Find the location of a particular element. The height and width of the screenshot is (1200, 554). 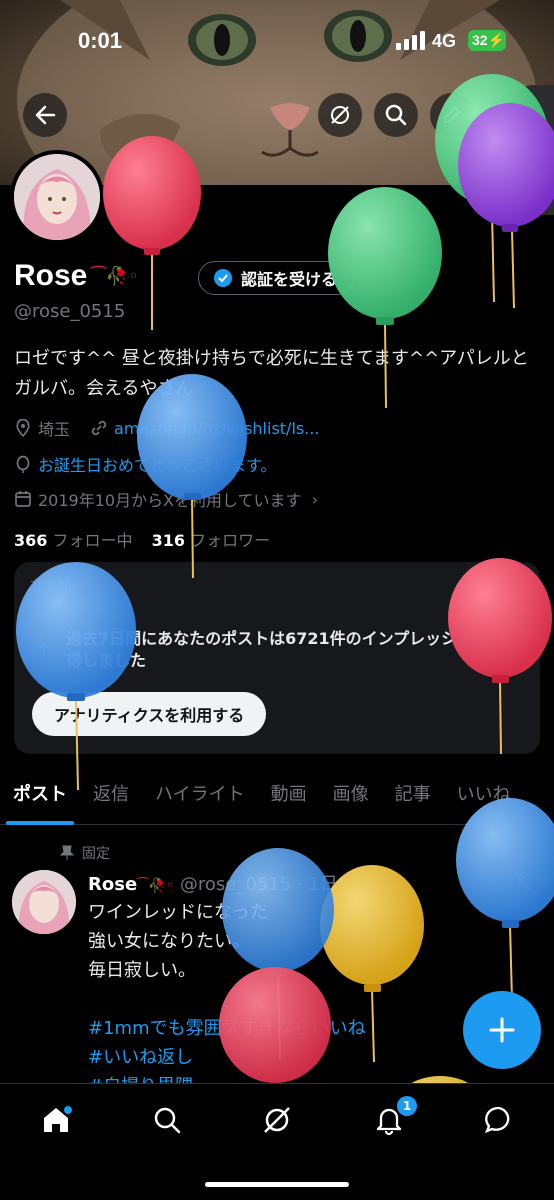

profile-avatar is located at coordinates (57, 197).